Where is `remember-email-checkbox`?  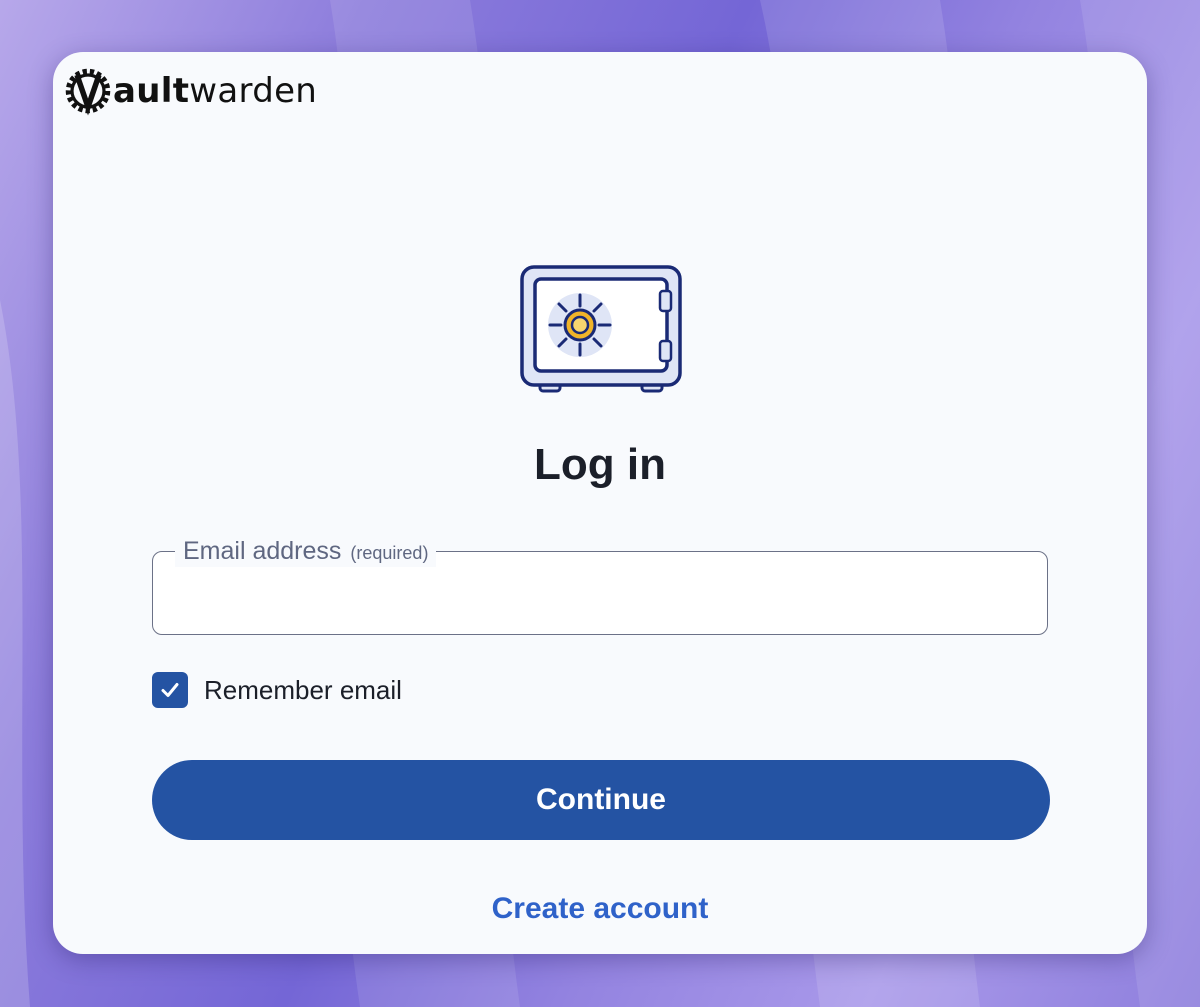 remember-email-checkbox is located at coordinates (170, 690).